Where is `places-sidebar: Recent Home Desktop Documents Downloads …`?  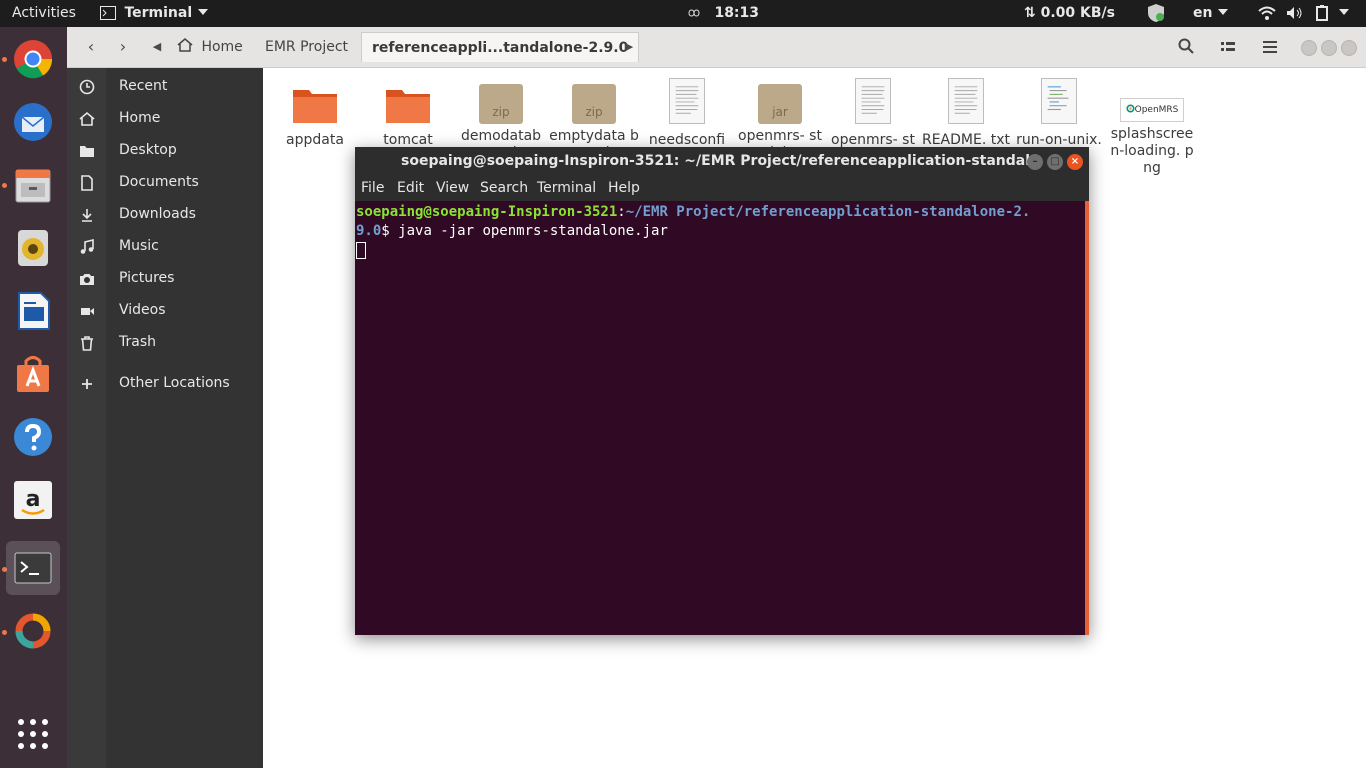
places-sidebar: Recent Home Desktop Documents Downloads … is located at coordinates (165, 418).